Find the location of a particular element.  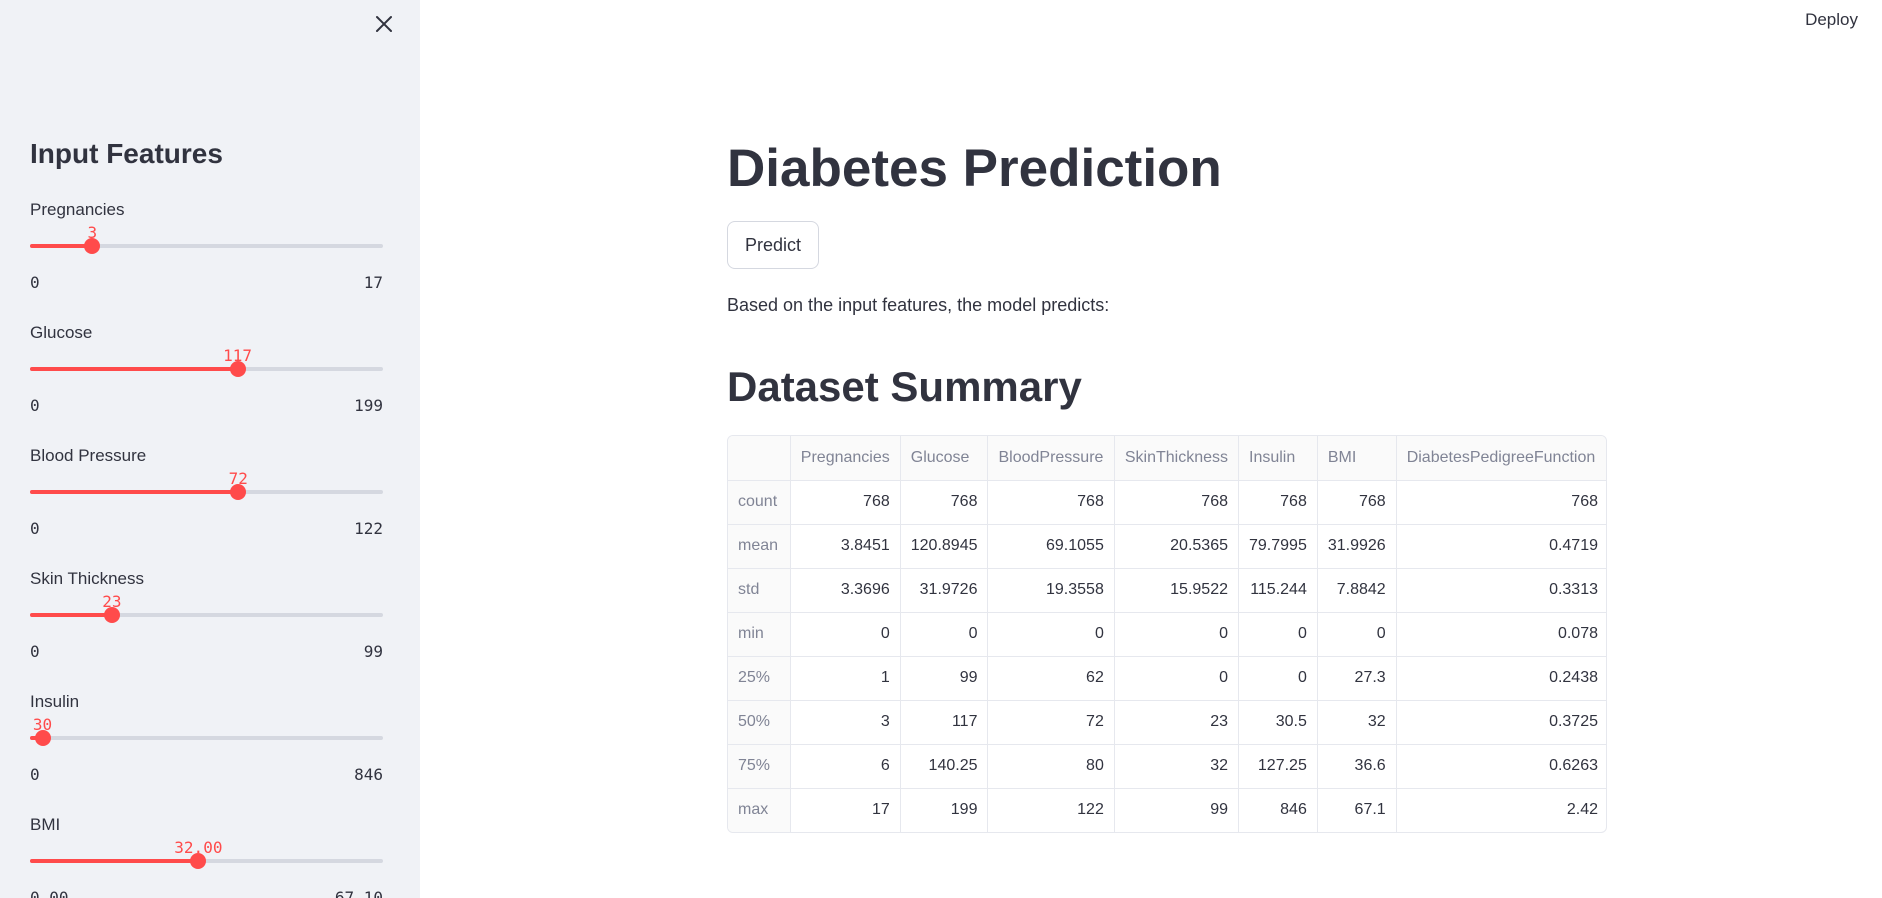

table-column-header: BMI is located at coordinates (1357, 458).